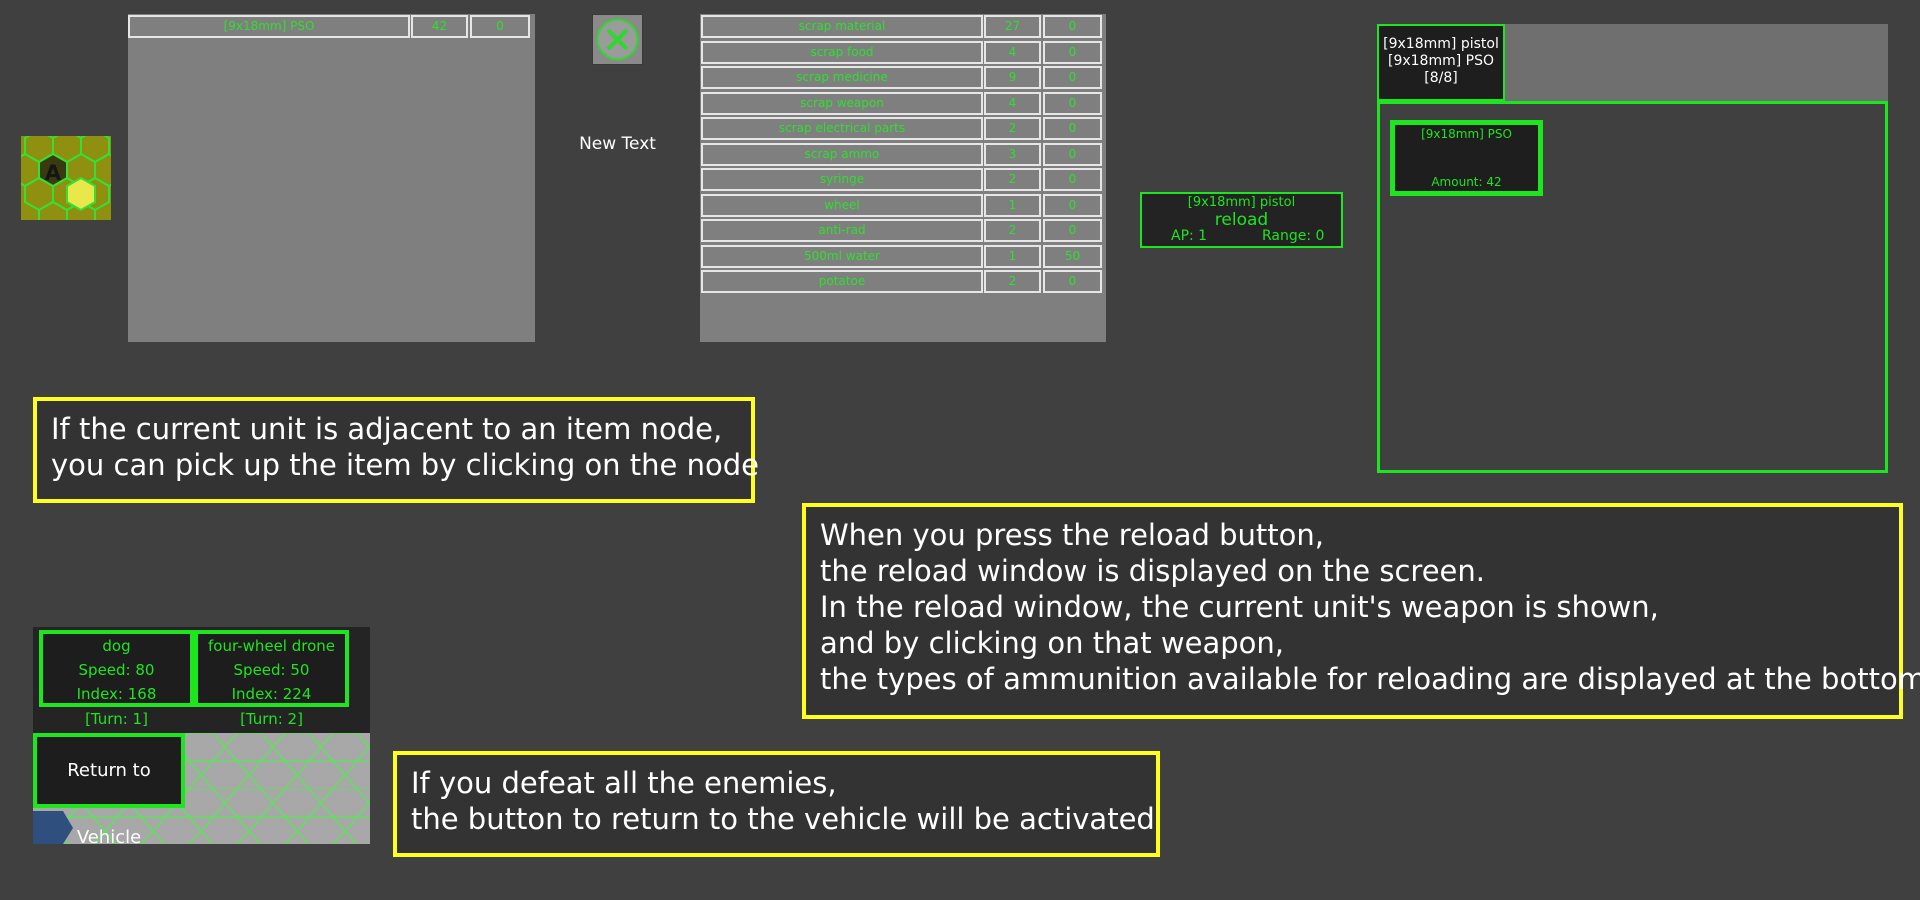  I want to click on center-label: New Text, so click(617, 144).